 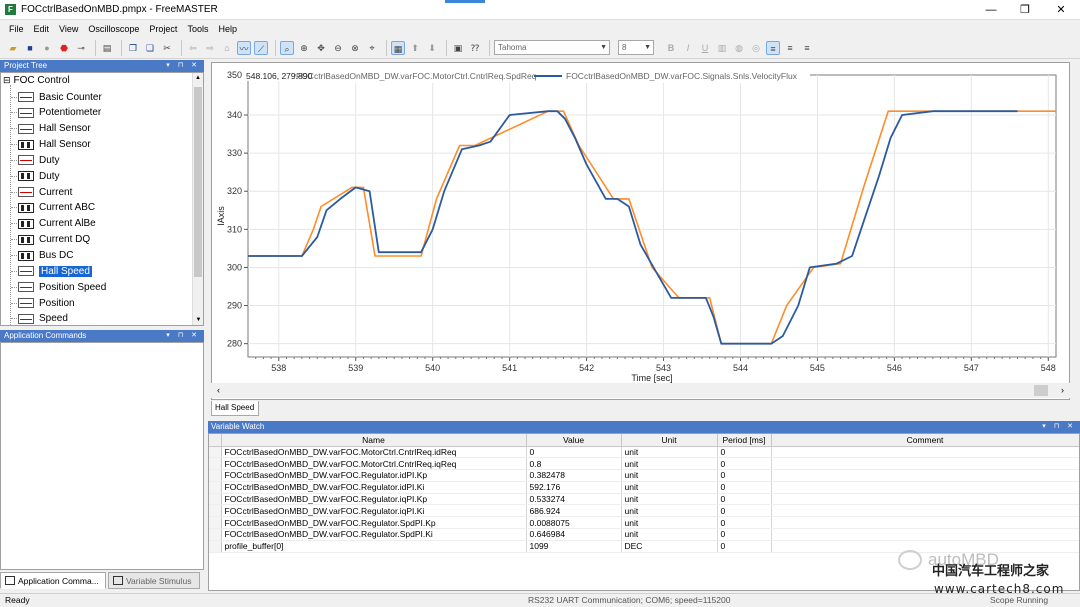 I want to click on watch-cell-value: 0.533274, so click(x=574, y=499).